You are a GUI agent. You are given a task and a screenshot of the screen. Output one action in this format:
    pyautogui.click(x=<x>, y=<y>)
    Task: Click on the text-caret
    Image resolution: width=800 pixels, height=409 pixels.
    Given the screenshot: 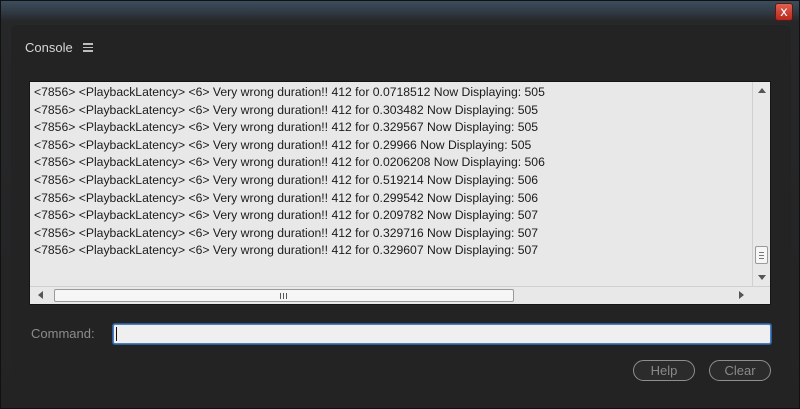 What is the action you would take?
    pyautogui.click(x=116, y=334)
    